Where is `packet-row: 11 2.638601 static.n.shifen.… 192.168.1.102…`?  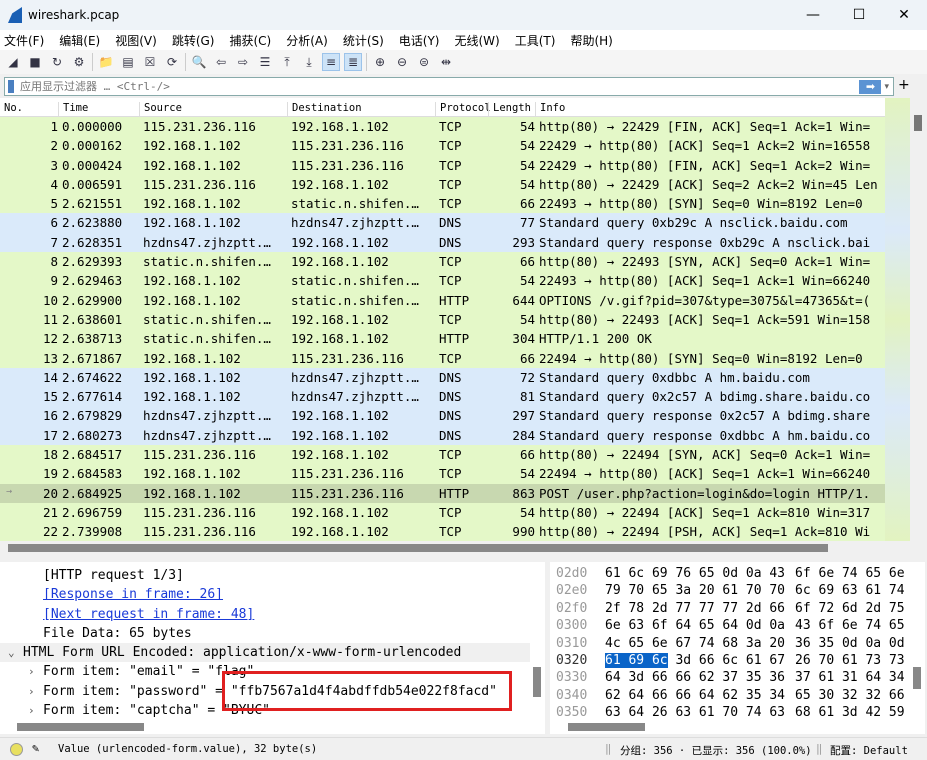 packet-row: 11 2.638601 static.n.shifen.… 192.168.1.102… is located at coordinates (442, 319).